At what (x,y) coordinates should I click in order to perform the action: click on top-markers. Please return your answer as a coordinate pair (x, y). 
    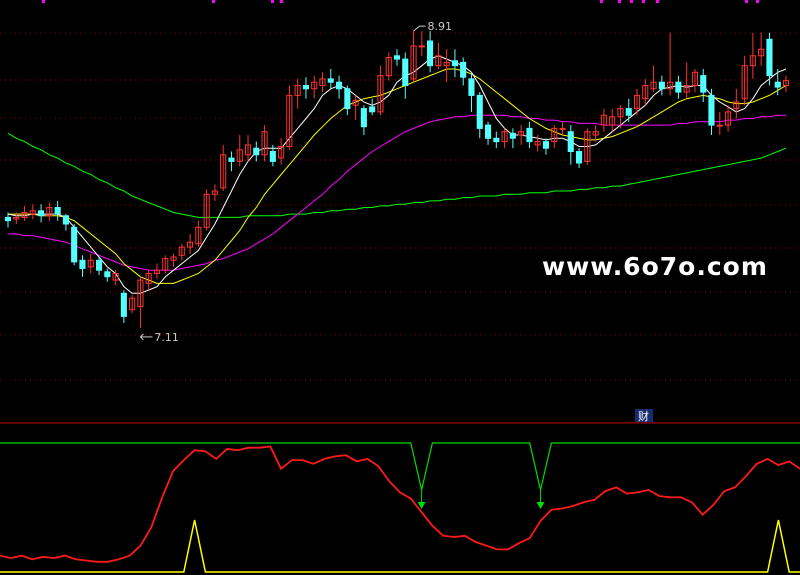
    Looking at the image, I should click on (400, 1).